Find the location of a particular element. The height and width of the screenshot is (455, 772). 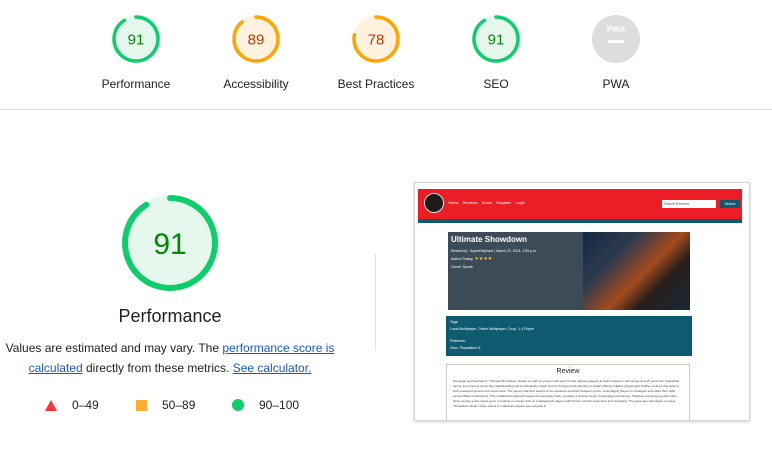

legend-pass: 90–100 is located at coordinates (265, 405).